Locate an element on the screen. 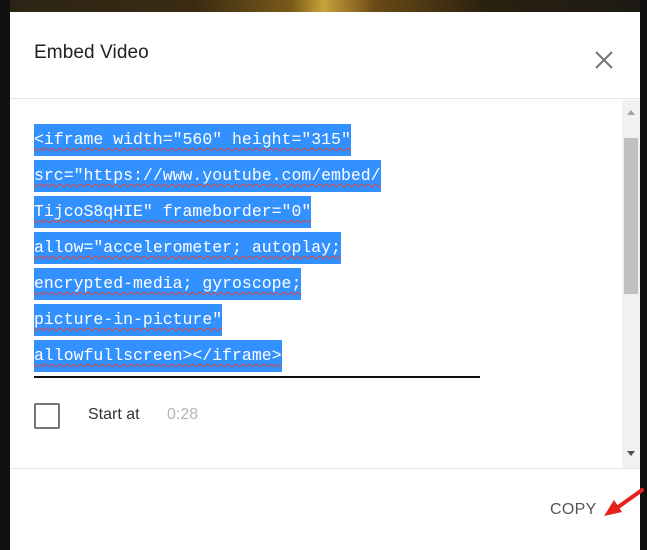 This screenshot has width=647, height=550. code-line: allow="accelerometer; autoplay; is located at coordinates (257, 248).